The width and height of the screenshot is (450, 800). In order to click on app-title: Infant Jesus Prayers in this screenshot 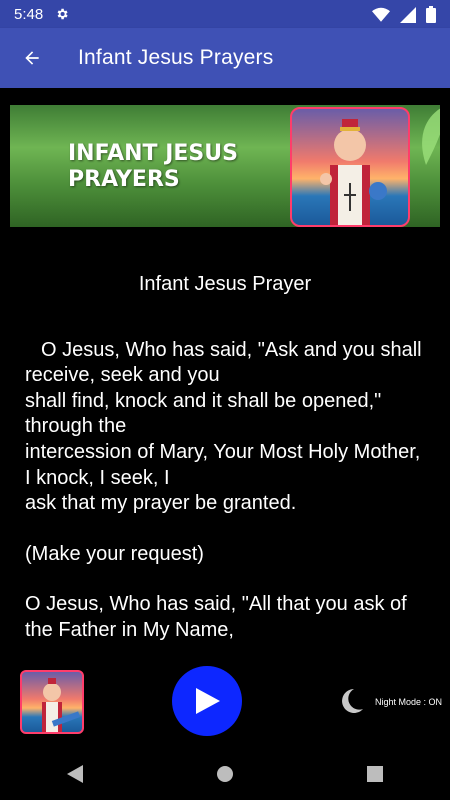, I will do `click(176, 57)`.